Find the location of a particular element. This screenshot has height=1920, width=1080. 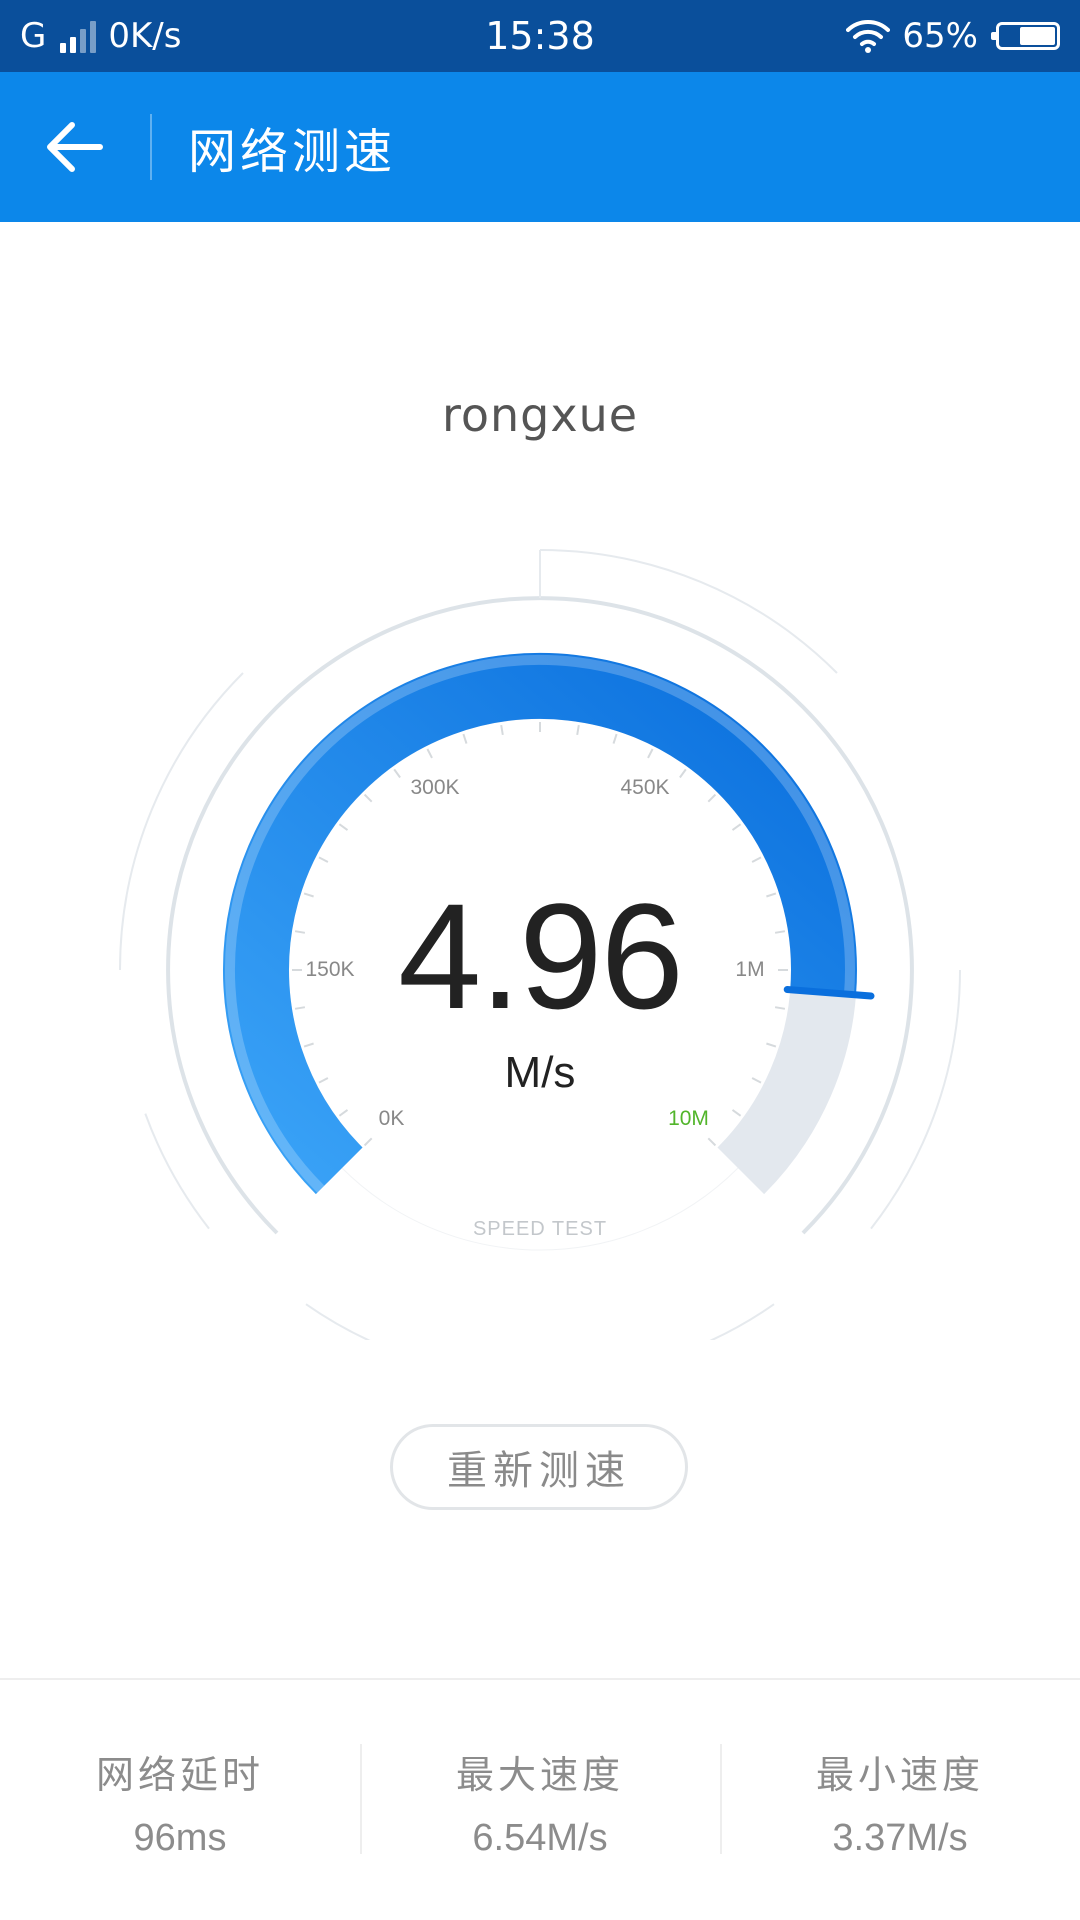

wifi-icon is located at coordinates (868, 36).